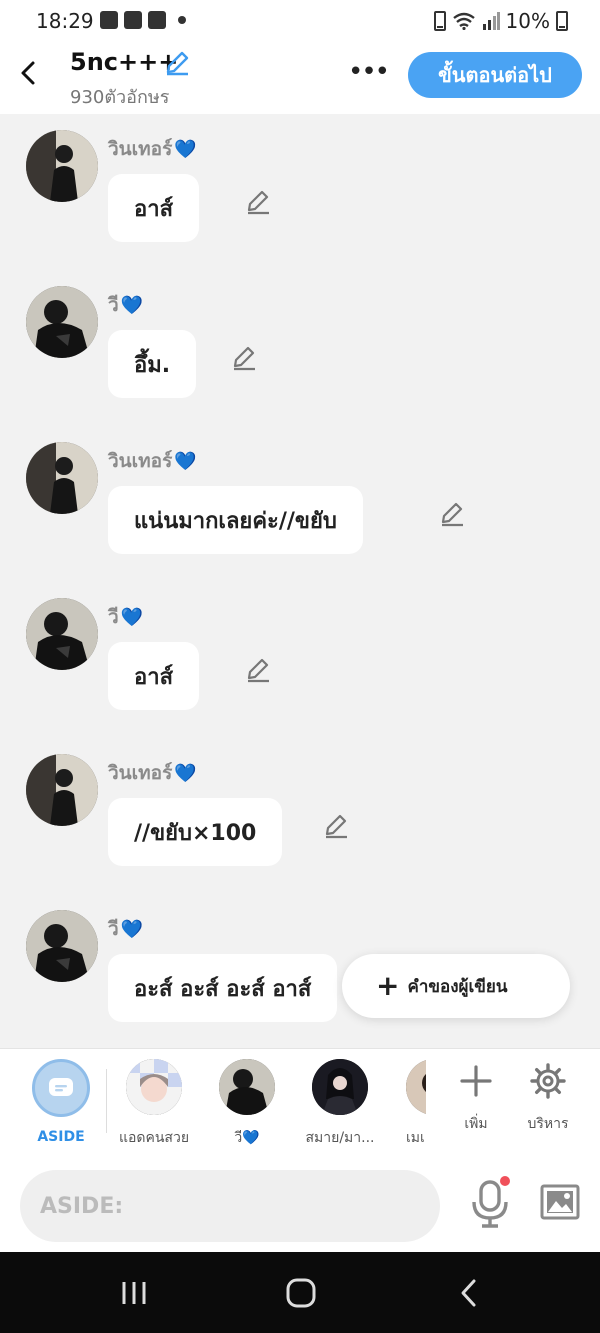 This screenshot has height=1333, width=600. I want to click on author-note-label: คำของผู้เขียน, so click(457, 986).